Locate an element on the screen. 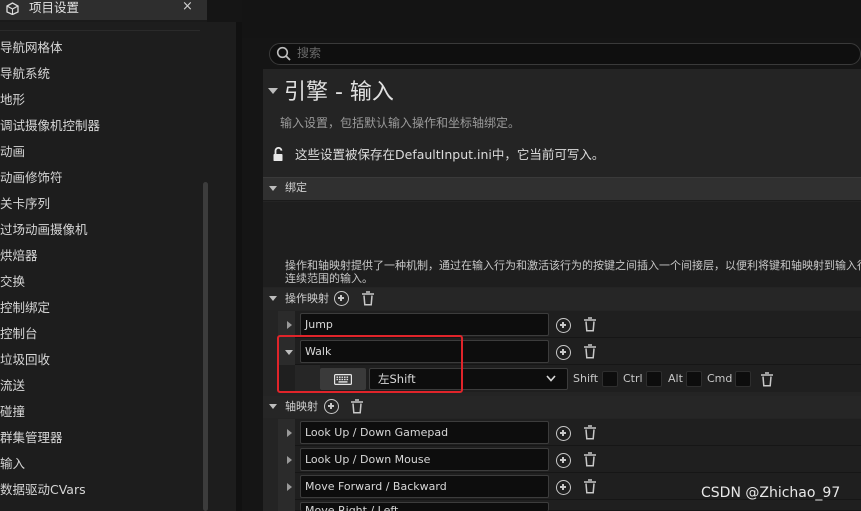 The width and height of the screenshot is (861, 511). axis-mappings-label: 轴映射 is located at coordinates (301, 406).